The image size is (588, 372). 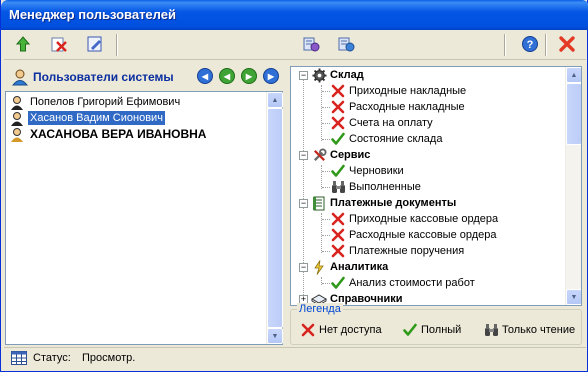 I want to click on gear-icon, so click(x=319, y=75).